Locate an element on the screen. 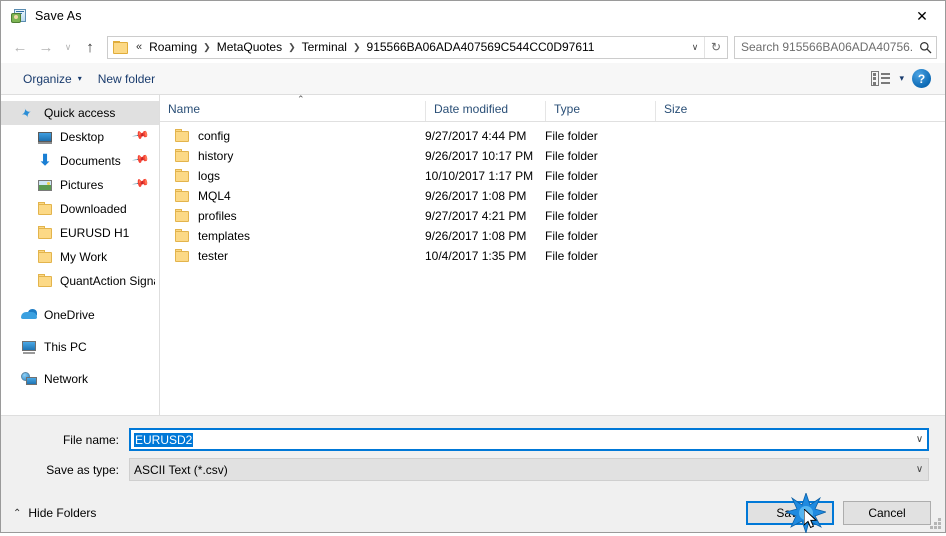 This screenshot has height=536, width=946. file-name-value: EURUSD2 is located at coordinates (164, 439).